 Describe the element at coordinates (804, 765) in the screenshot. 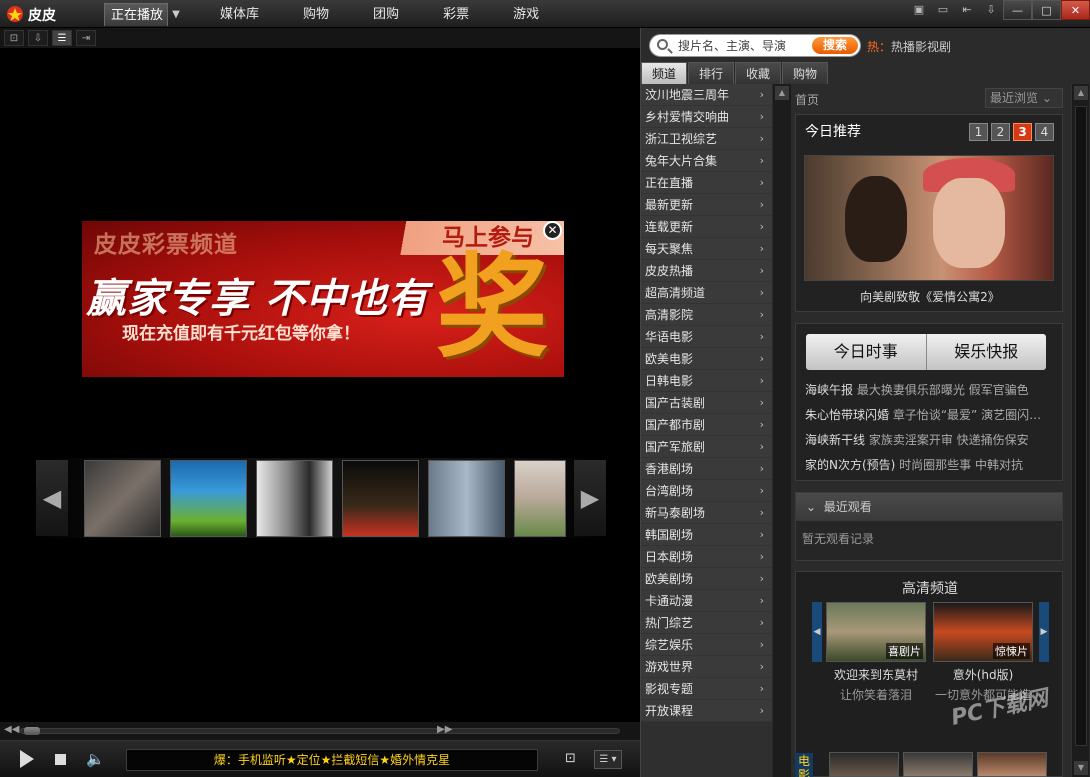

I see `movie-section-tag: 电影大` at that location.